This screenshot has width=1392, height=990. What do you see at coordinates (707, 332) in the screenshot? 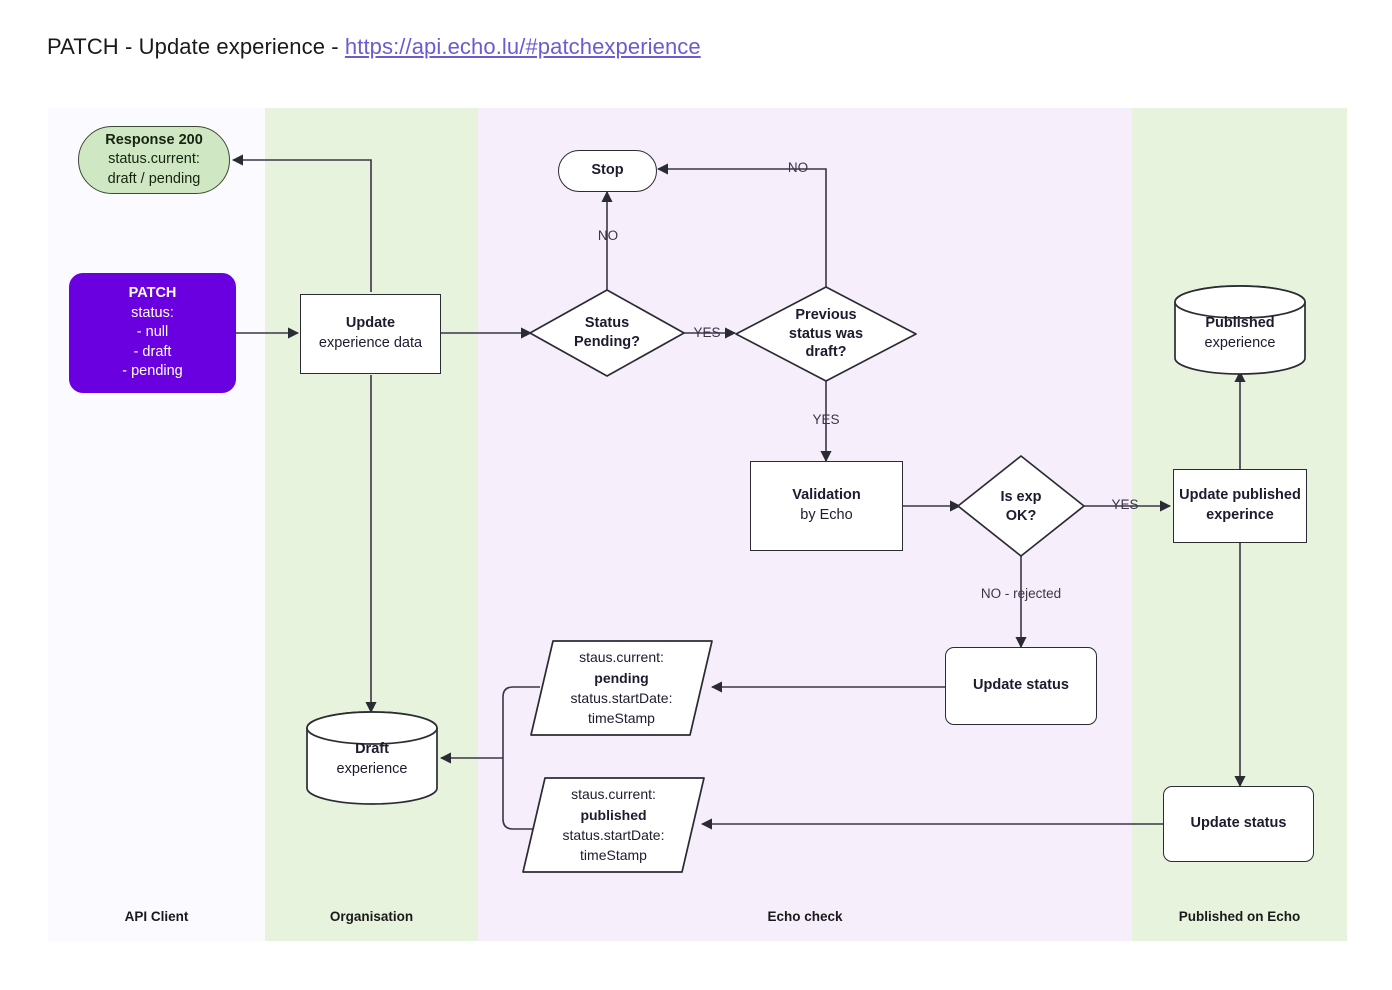
I see `edge-label-status-pending-yes: YES` at bounding box center [707, 332].